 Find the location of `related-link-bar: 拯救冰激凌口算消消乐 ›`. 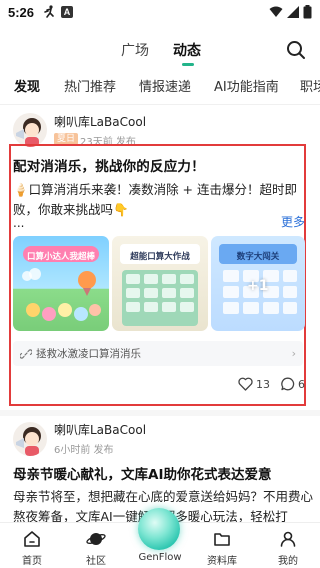

related-link-bar: 拯救冰激凌口算消消乐 › is located at coordinates (158, 353).